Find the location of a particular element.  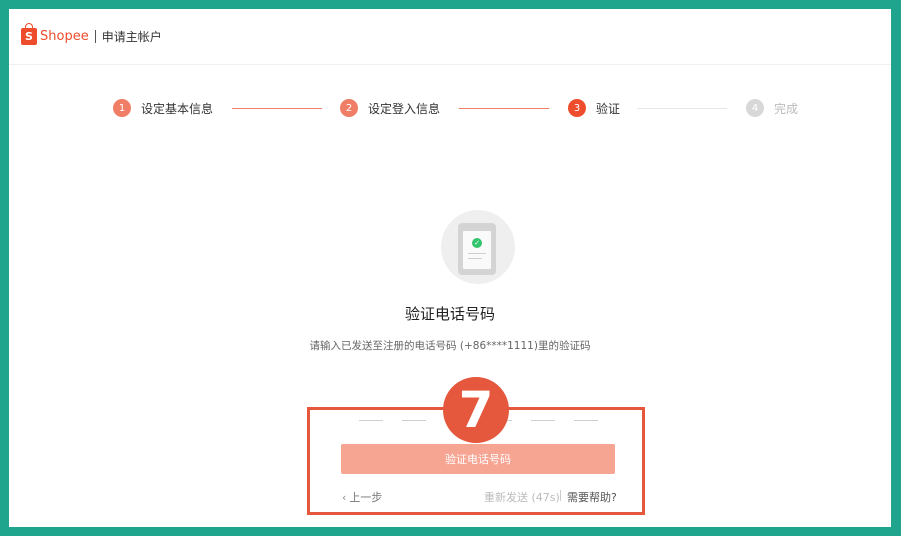

verify-description: 请输入已发送至注册的电话号码 (+86****1111)里的验证码 is located at coordinates (450, 346).